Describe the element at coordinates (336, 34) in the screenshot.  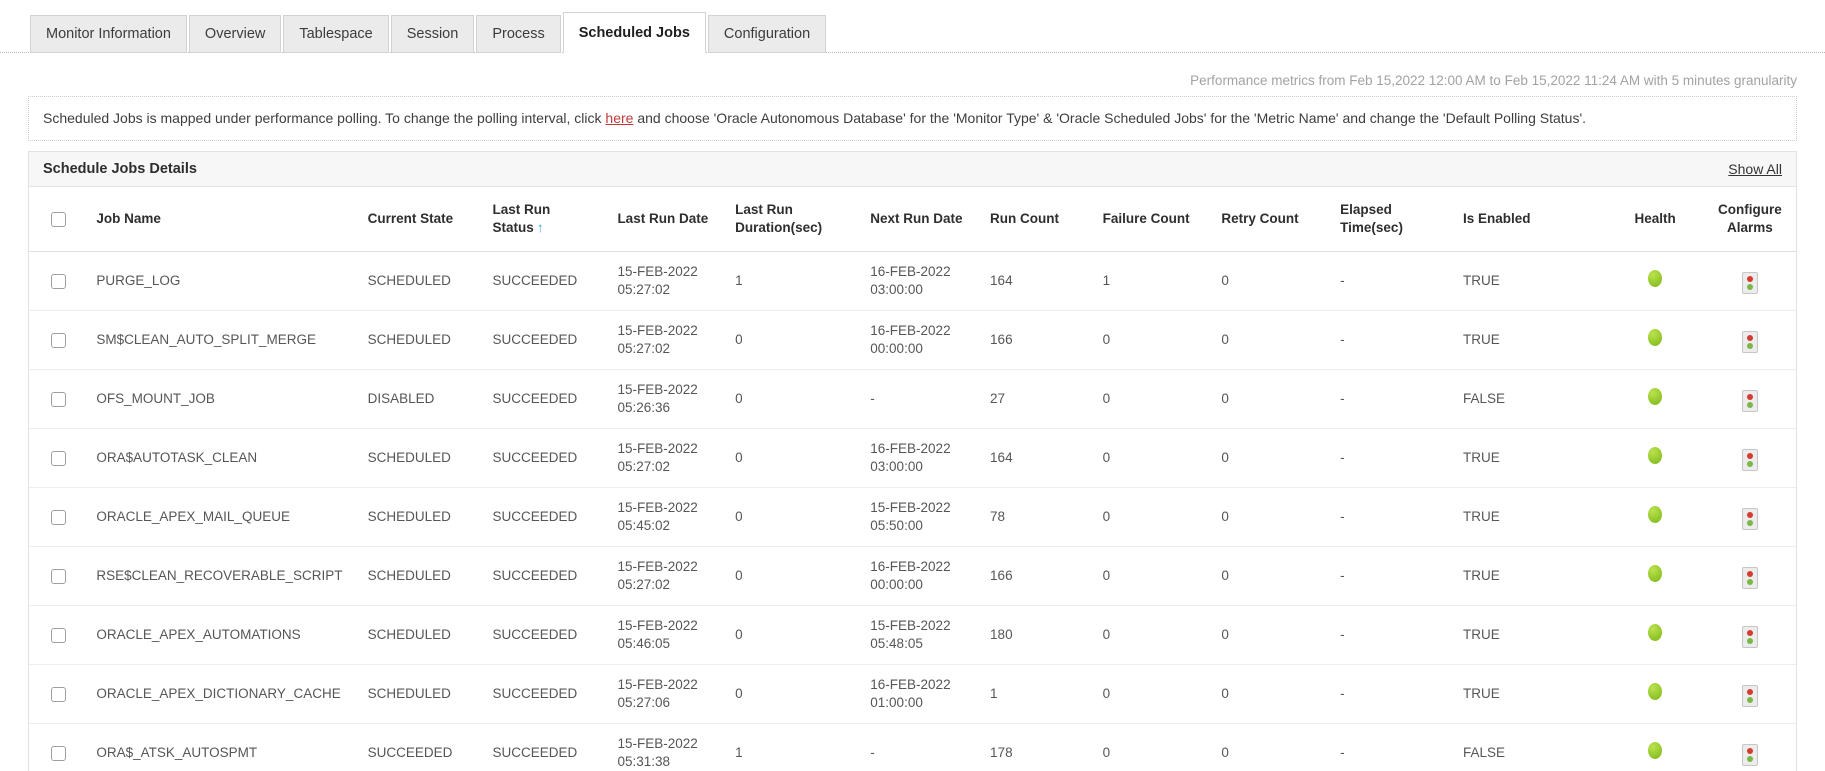
I see `tab-tablespace: Tablespace` at that location.